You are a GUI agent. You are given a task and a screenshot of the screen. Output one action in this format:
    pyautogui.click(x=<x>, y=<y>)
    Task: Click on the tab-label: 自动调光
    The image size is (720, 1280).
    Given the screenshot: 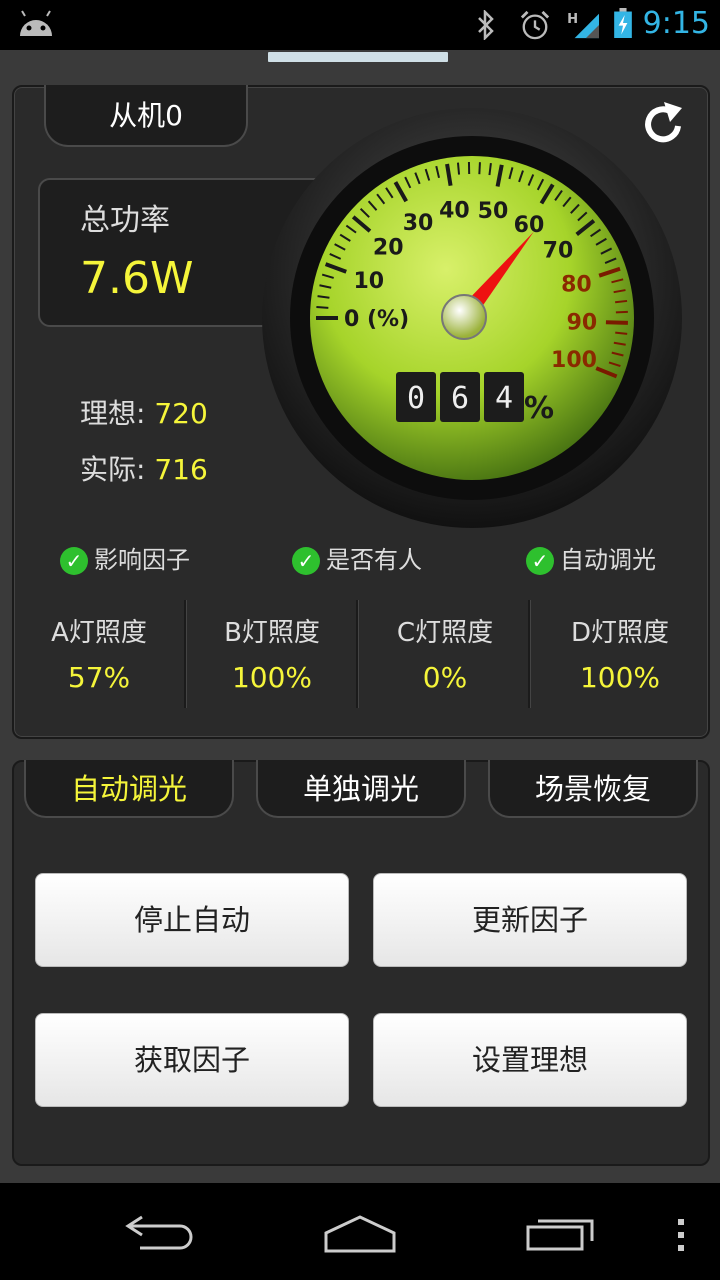 What is the action you would take?
    pyautogui.click(x=128, y=789)
    